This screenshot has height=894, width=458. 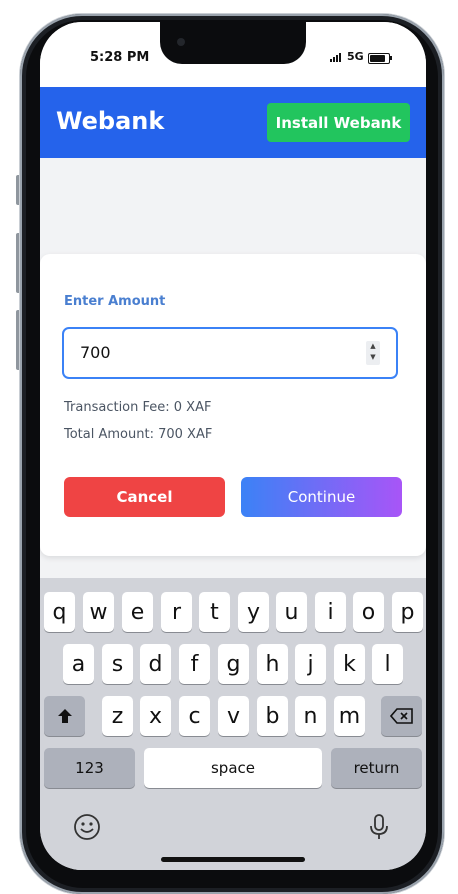 What do you see at coordinates (233, 716) in the screenshot?
I see `key-v: v` at bounding box center [233, 716].